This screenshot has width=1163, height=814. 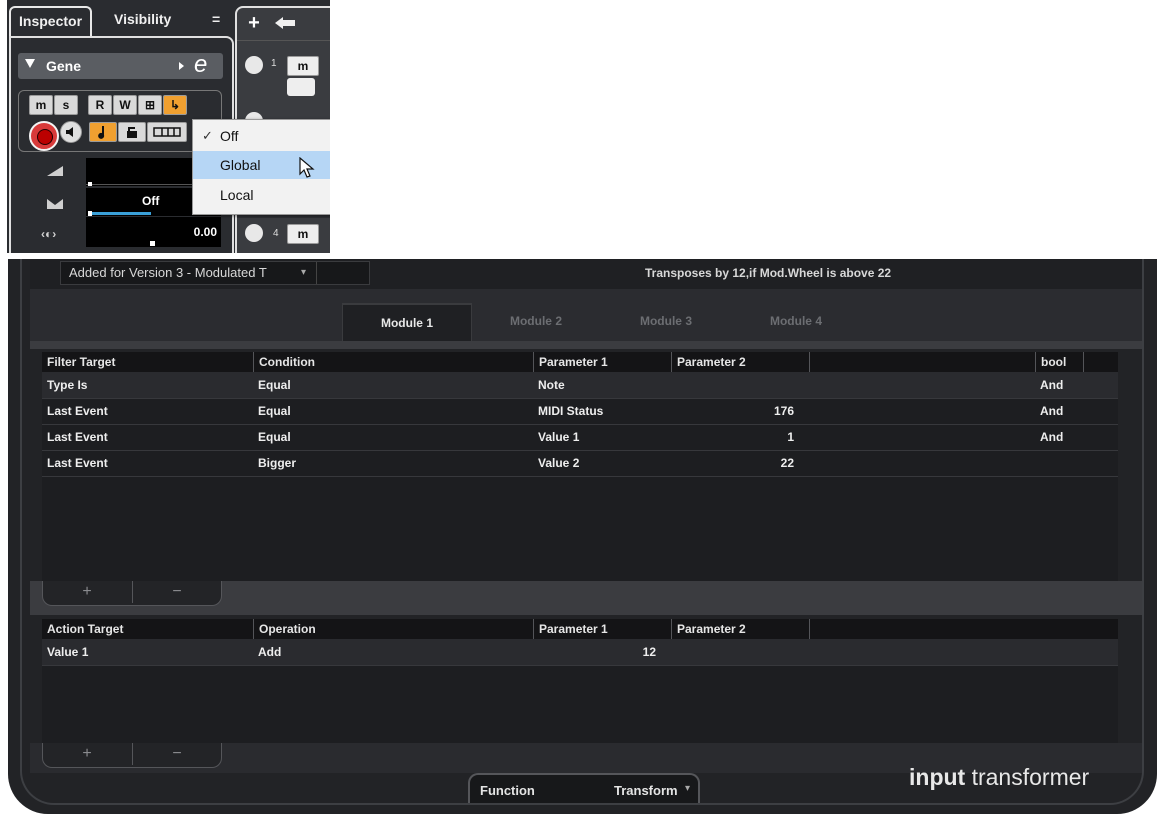 I want to click on filter-row: Last Event Bigger Value 2 22, so click(x=580, y=463).